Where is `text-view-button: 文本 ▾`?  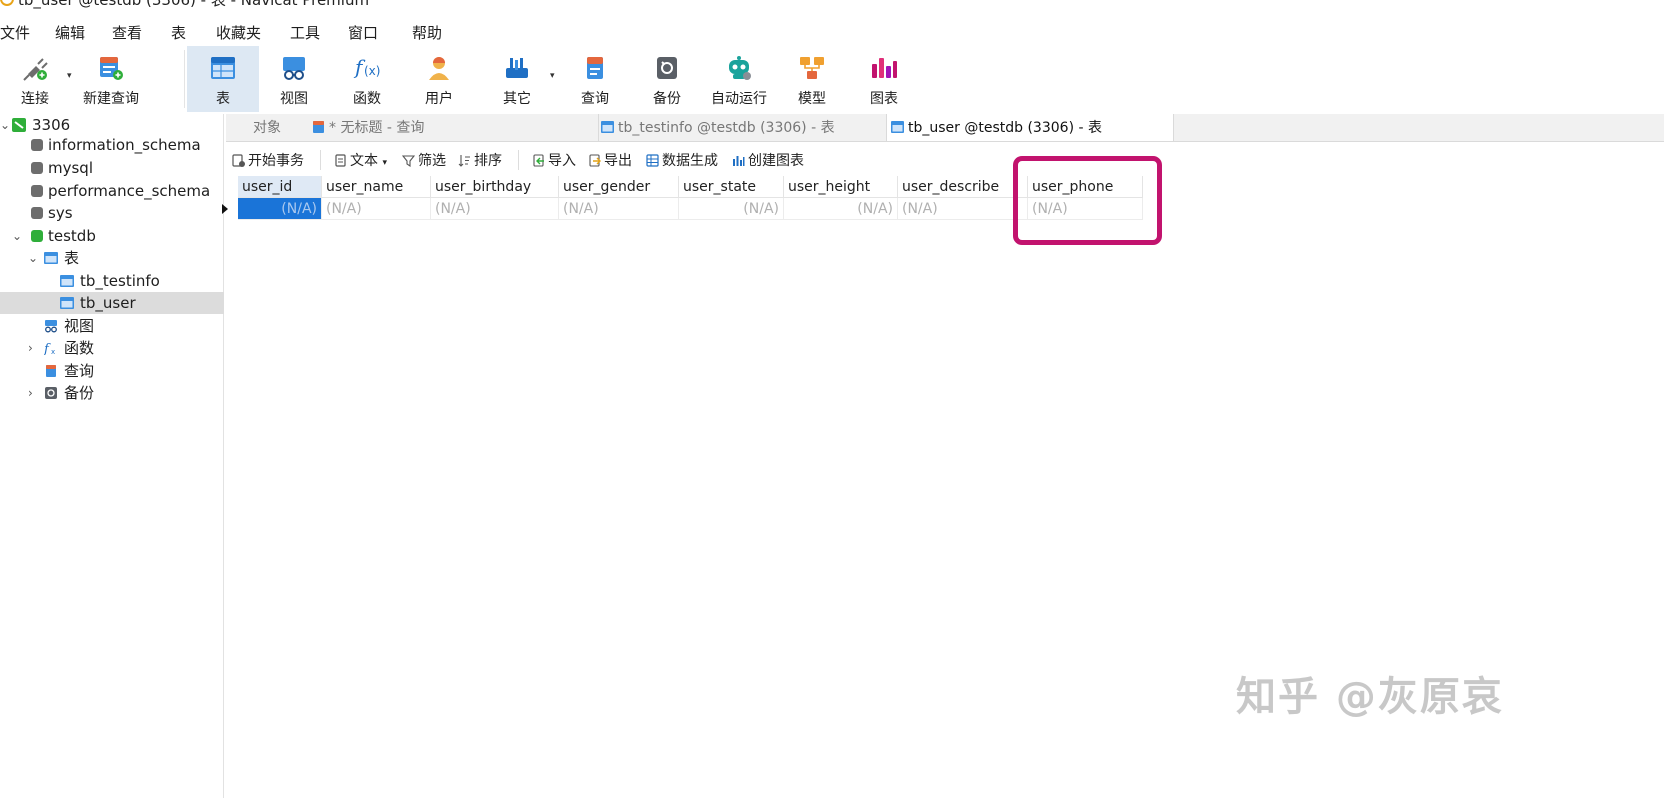 text-view-button: 文本 ▾ is located at coordinates (360, 160).